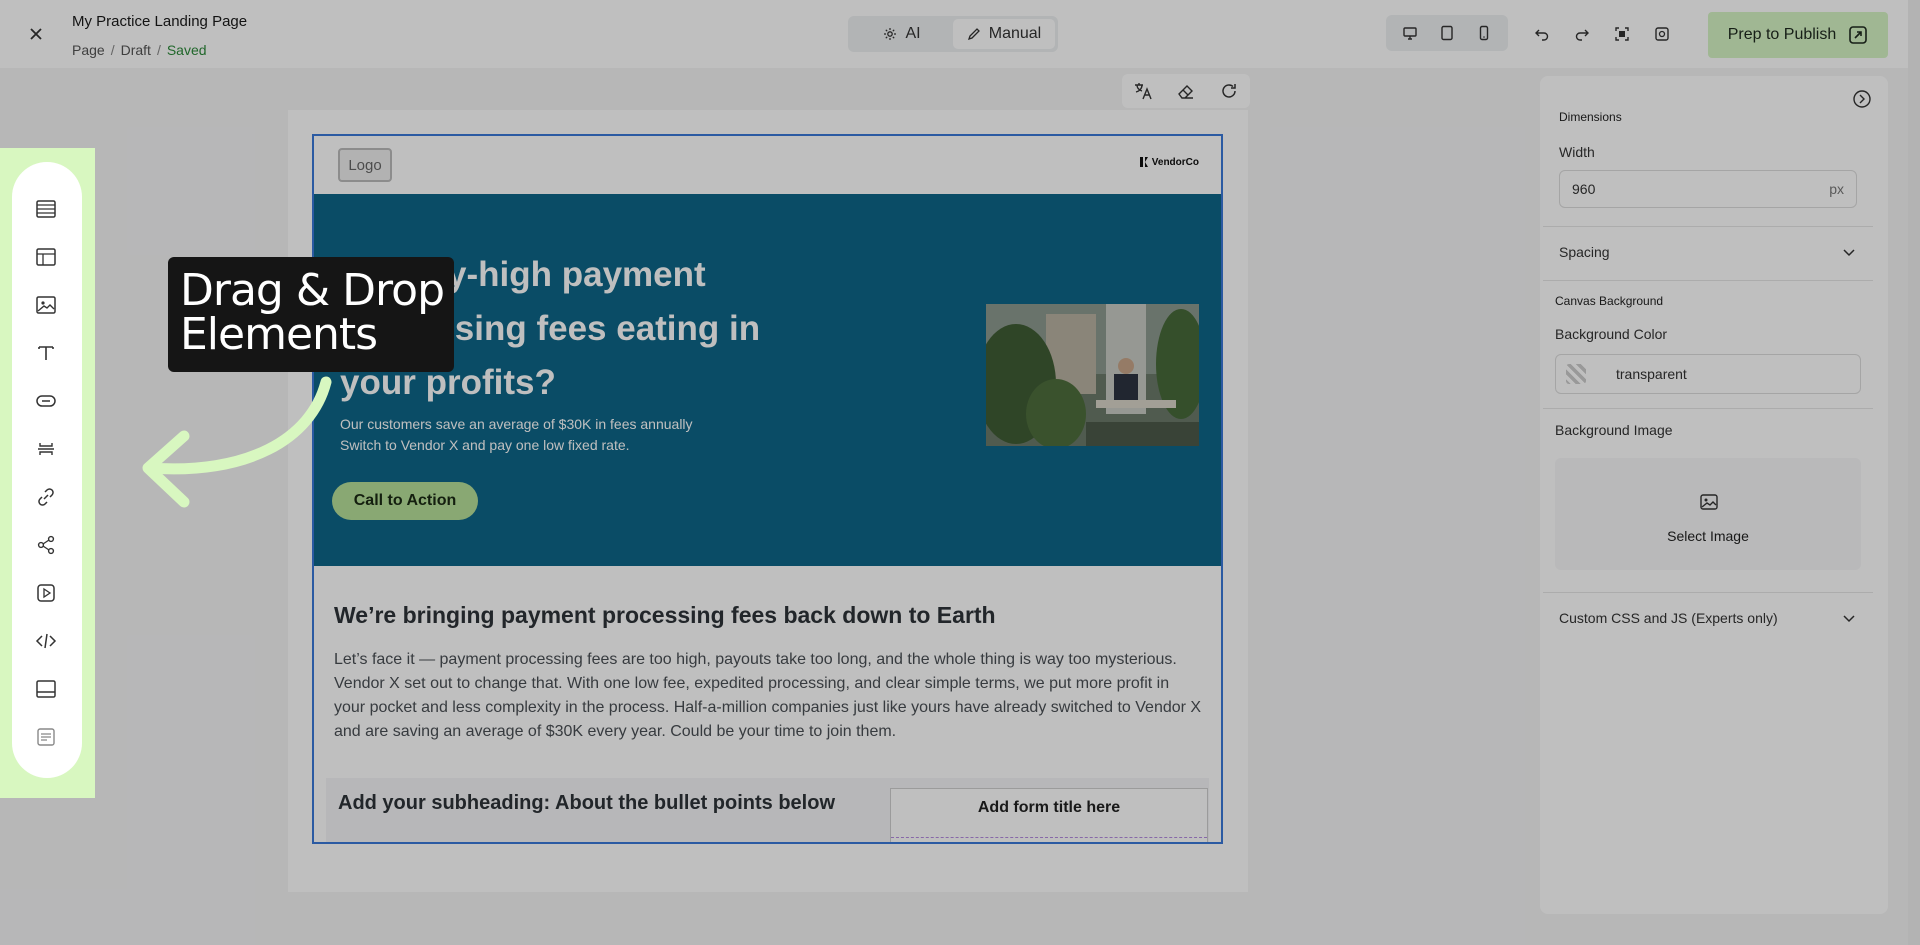 The height and width of the screenshot is (945, 1920). I want to click on width-input: 960 px, so click(1708, 189).